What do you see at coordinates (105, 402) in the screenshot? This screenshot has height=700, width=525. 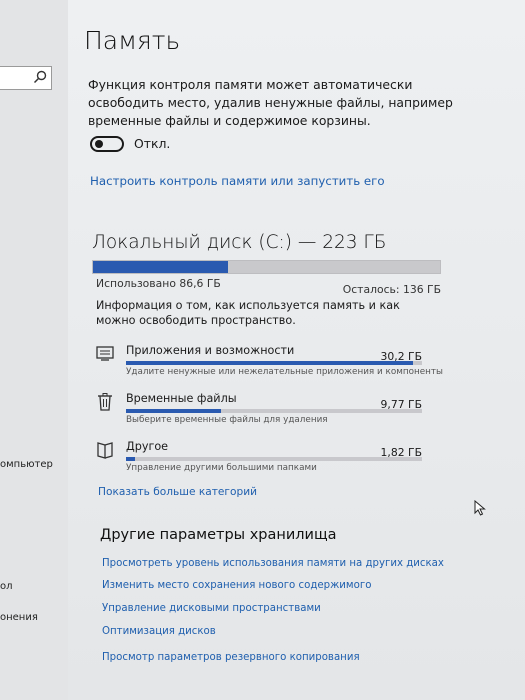 I see `trash-icon` at bounding box center [105, 402].